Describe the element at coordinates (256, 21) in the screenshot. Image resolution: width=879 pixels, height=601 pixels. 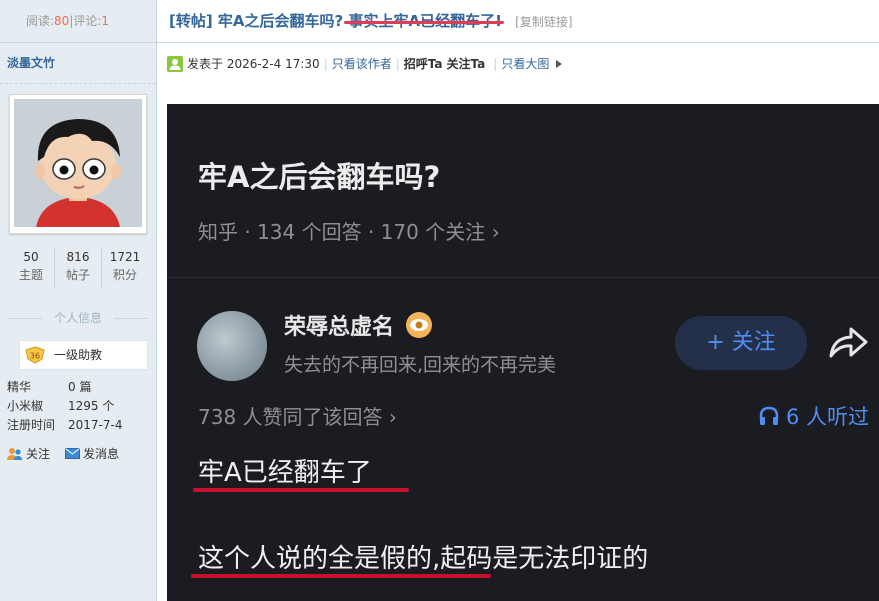
I see `post-title-main: [转帖] 牢A之后会翻车吗?` at that location.